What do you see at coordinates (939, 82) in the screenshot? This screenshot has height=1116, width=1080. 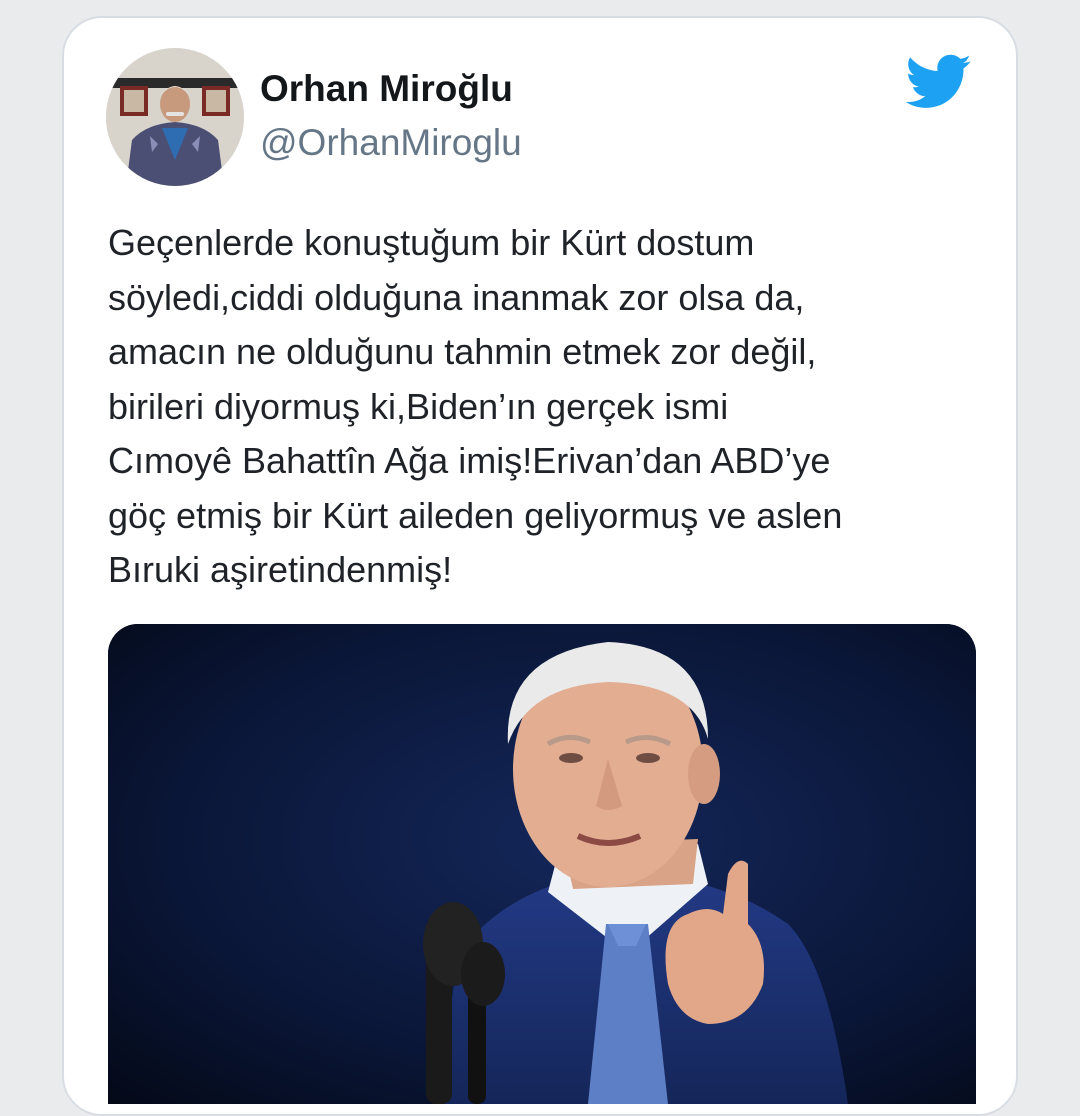 I see `twitter-bird-icon` at bounding box center [939, 82].